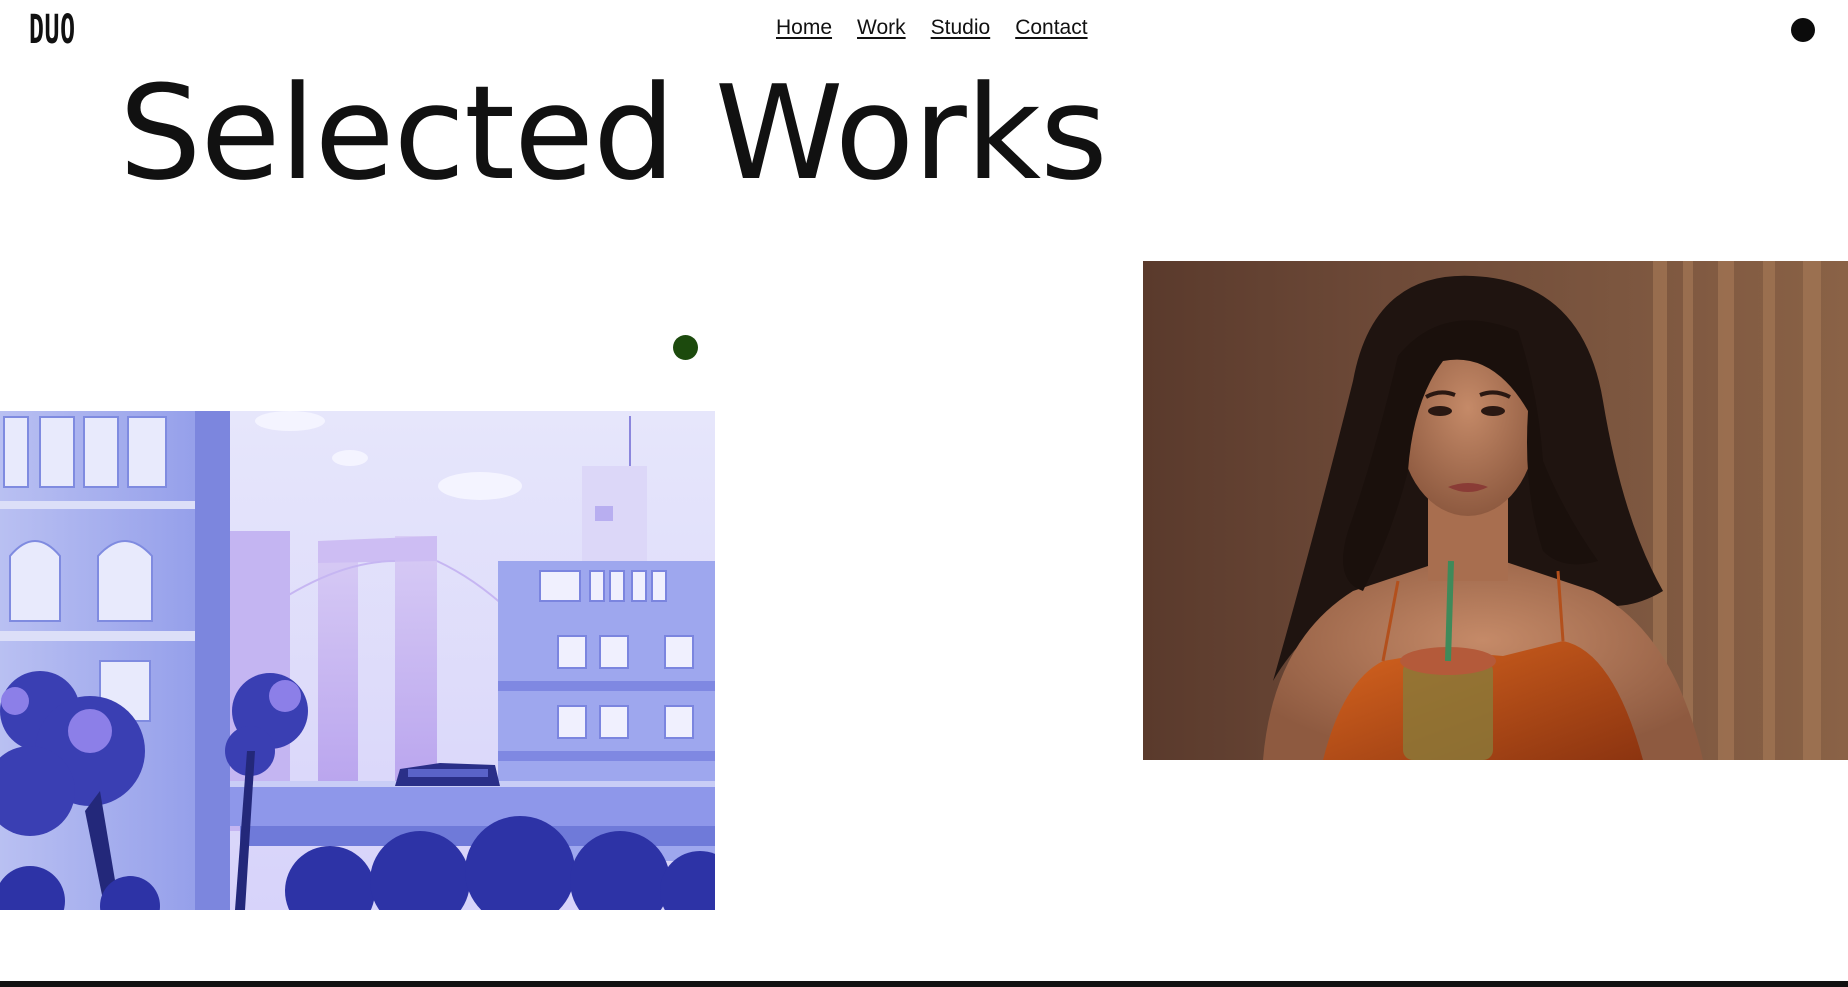 This screenshot has height=987, width=1848. I want to click on cursor-dot, so click(685, 347).